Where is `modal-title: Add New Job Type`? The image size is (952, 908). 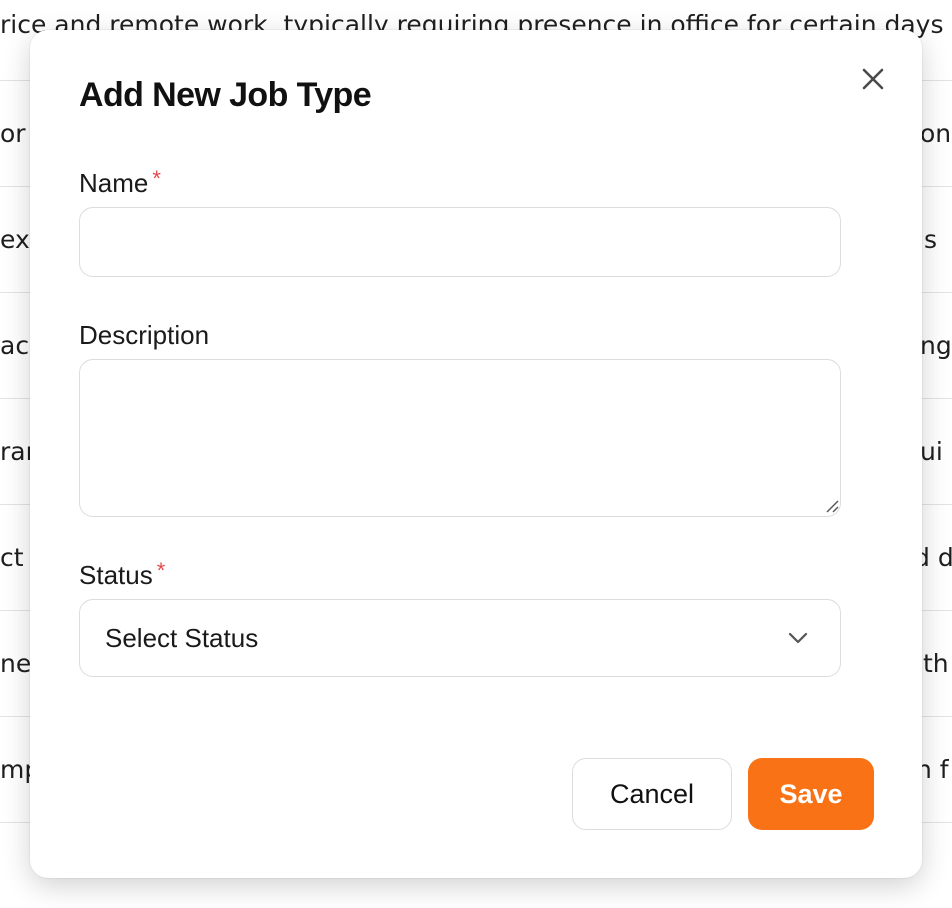
modal-title: Add New Job Type is located at coordinates (225, 95).